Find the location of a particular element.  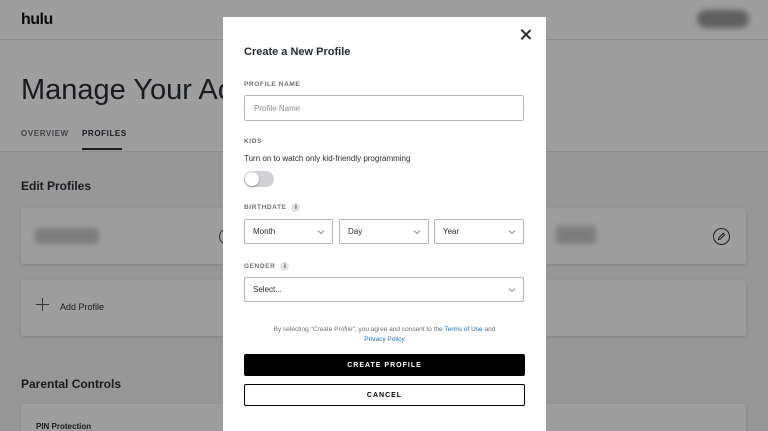

birth-year-value: Year is located at coordinates (451, 231).